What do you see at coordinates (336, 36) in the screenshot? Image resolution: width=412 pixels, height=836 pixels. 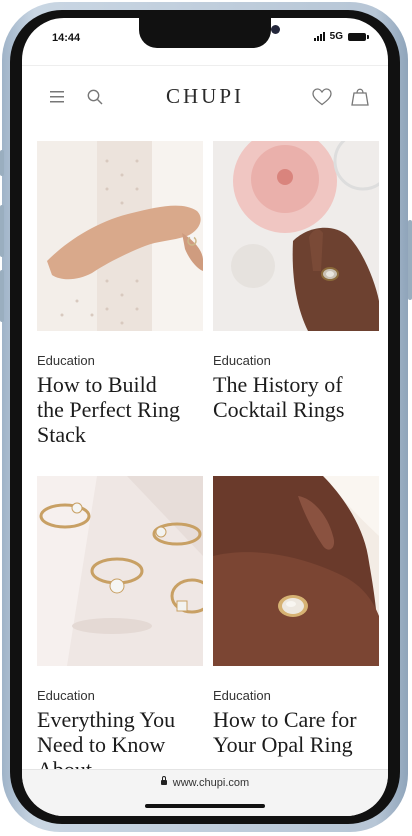 I see `network-label: 5G` at bounding box center [336, 36].